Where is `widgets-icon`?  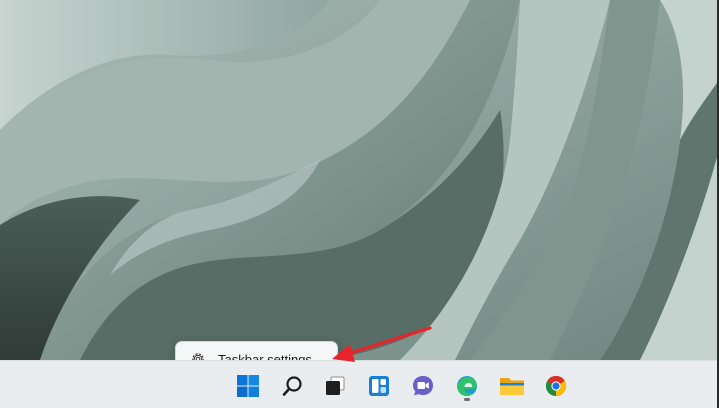 widgets-icon is located at coordinates (379, 386).